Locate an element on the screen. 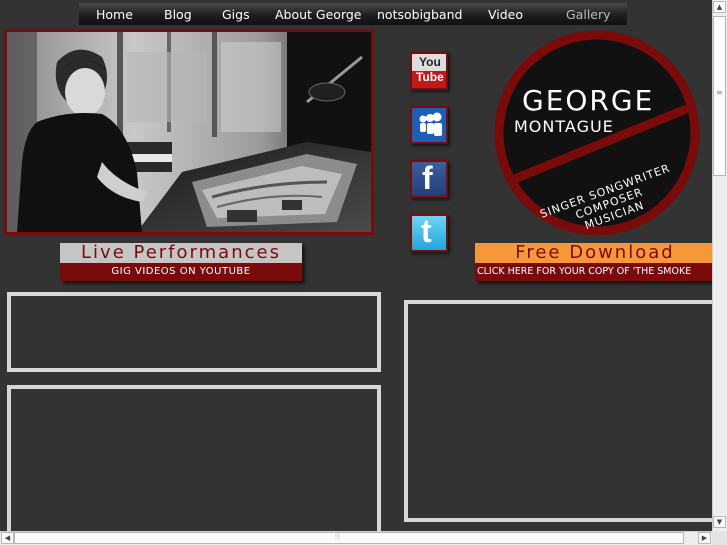  nav-about-george: About George is located at coordinates (318, 14).